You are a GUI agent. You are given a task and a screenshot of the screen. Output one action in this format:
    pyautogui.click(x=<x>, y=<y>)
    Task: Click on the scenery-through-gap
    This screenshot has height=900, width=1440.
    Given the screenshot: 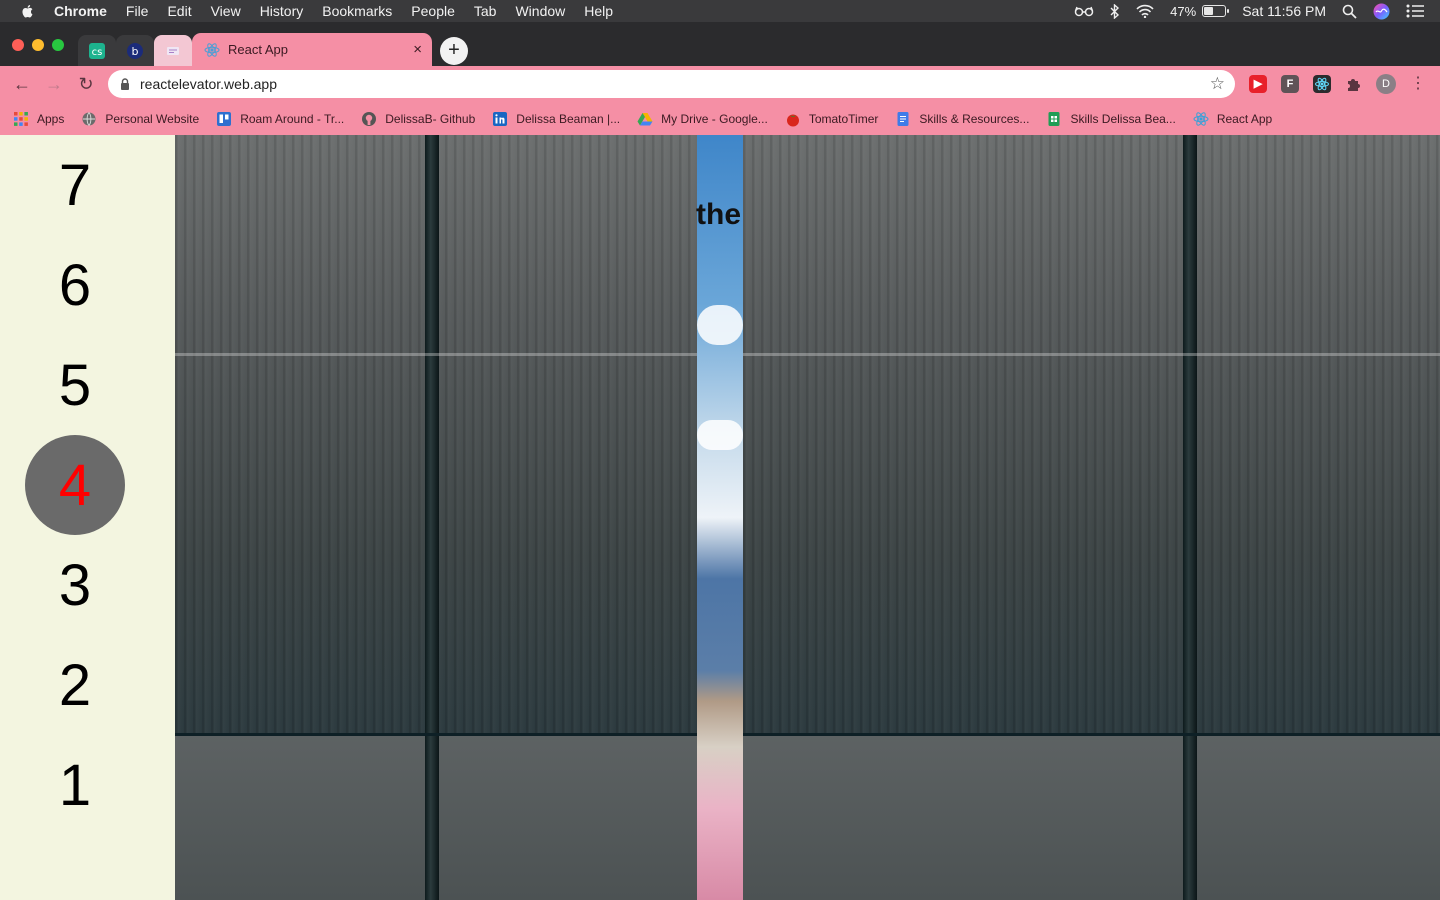 What is the action you would take?
    pyautogui.click(x=720, y=517)
    